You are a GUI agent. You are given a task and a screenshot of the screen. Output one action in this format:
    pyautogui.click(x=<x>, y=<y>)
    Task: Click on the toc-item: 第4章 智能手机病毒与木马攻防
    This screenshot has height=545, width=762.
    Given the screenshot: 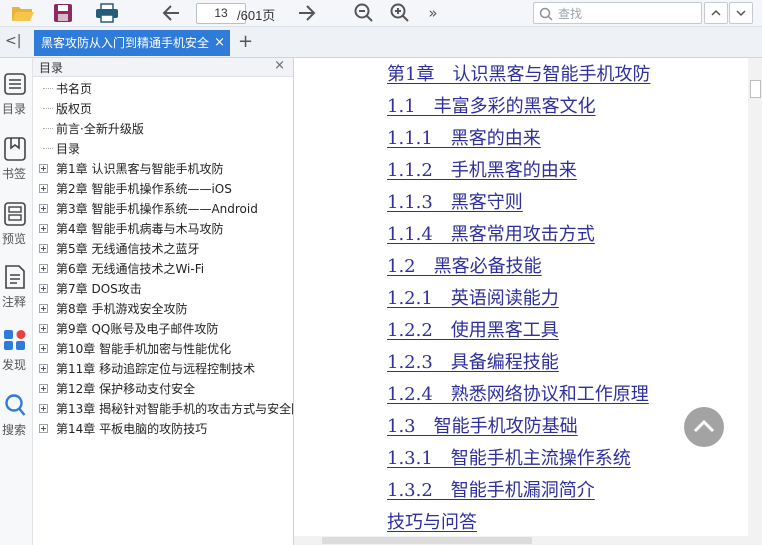 What is the action you would take?
    pyautogui.click(x=163, y=228)
    